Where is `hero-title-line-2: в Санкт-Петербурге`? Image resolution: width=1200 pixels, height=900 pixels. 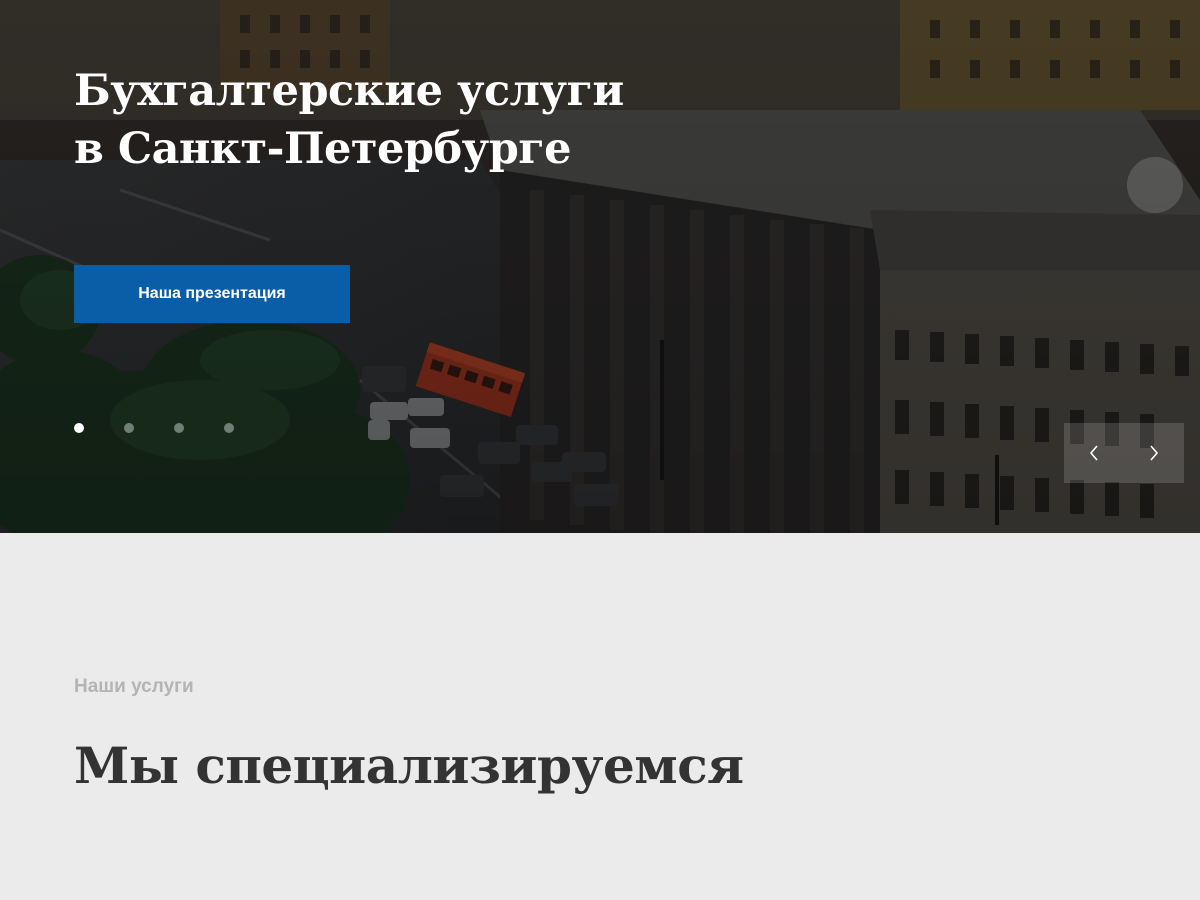 hero-title-line-2: в Санкт-Петербурге is located at coordinates (322, 149).